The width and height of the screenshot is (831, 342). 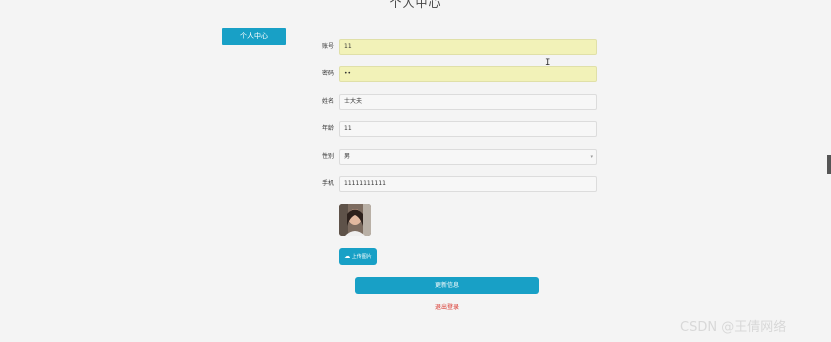 I want to click on age-label: 年龄, so click(x=328, y=128).